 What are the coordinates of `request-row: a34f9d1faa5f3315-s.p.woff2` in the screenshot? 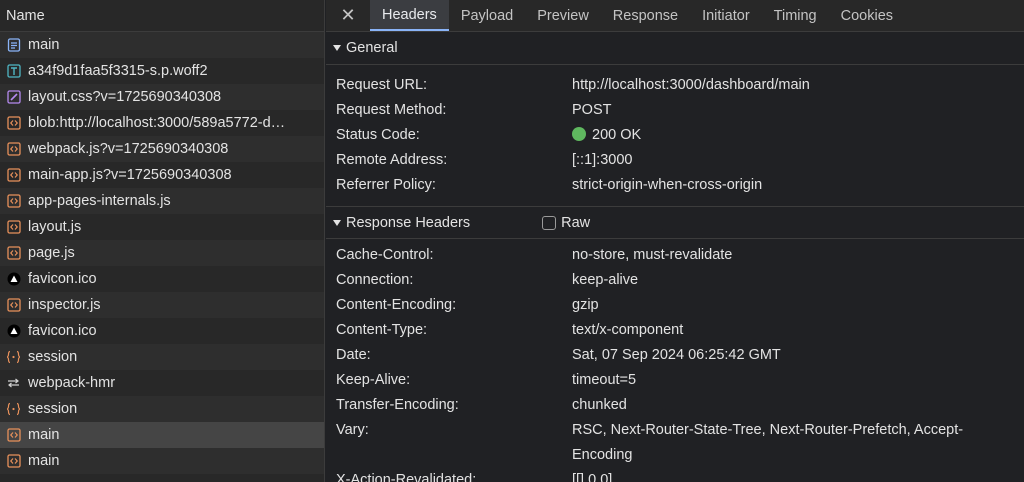 It's located at (162, 71).